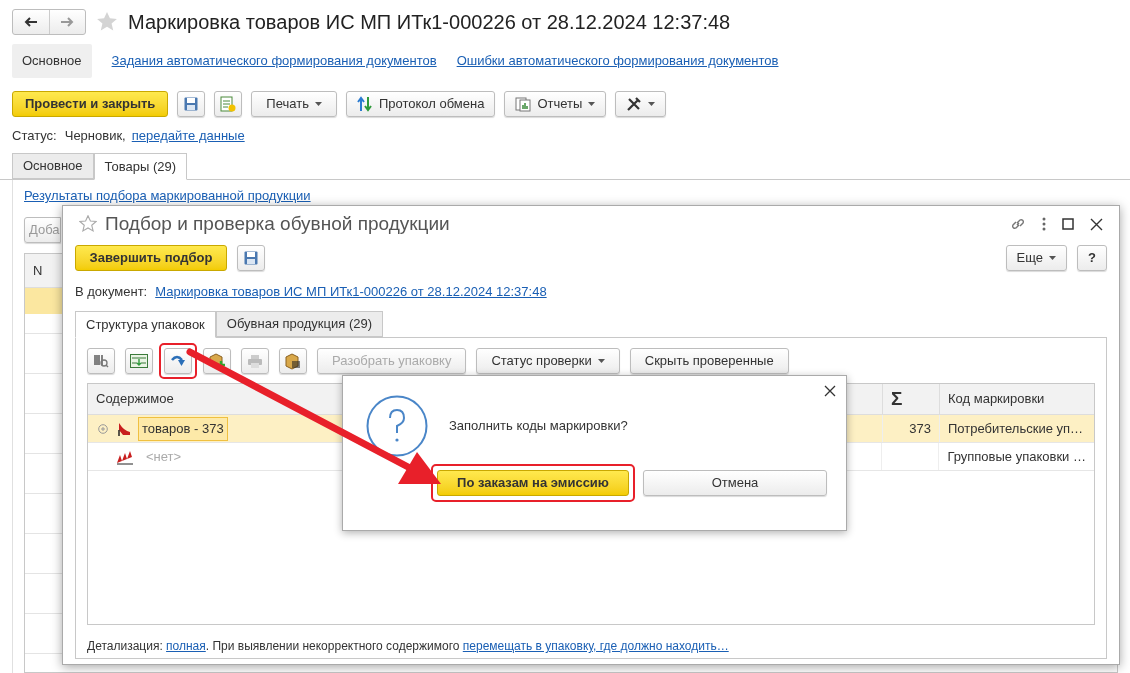  What do you see at coordinates (920, 428) in the screenshot?
I see `sum-cell-text: 373` at bounding box center [920, 428].